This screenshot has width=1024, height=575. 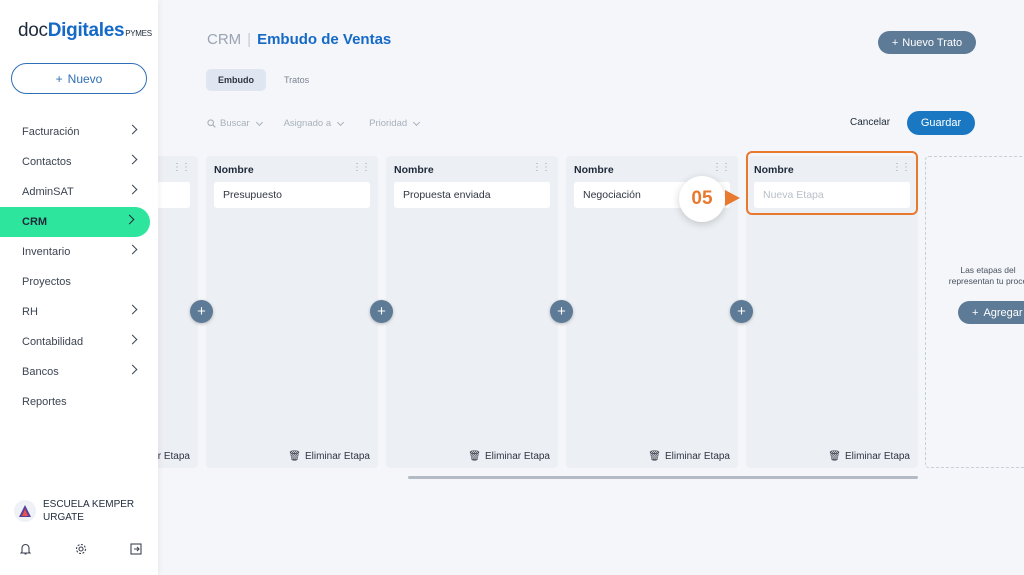 I want to click on assigned-filter: Asignado a, so click(x=314, y=123).